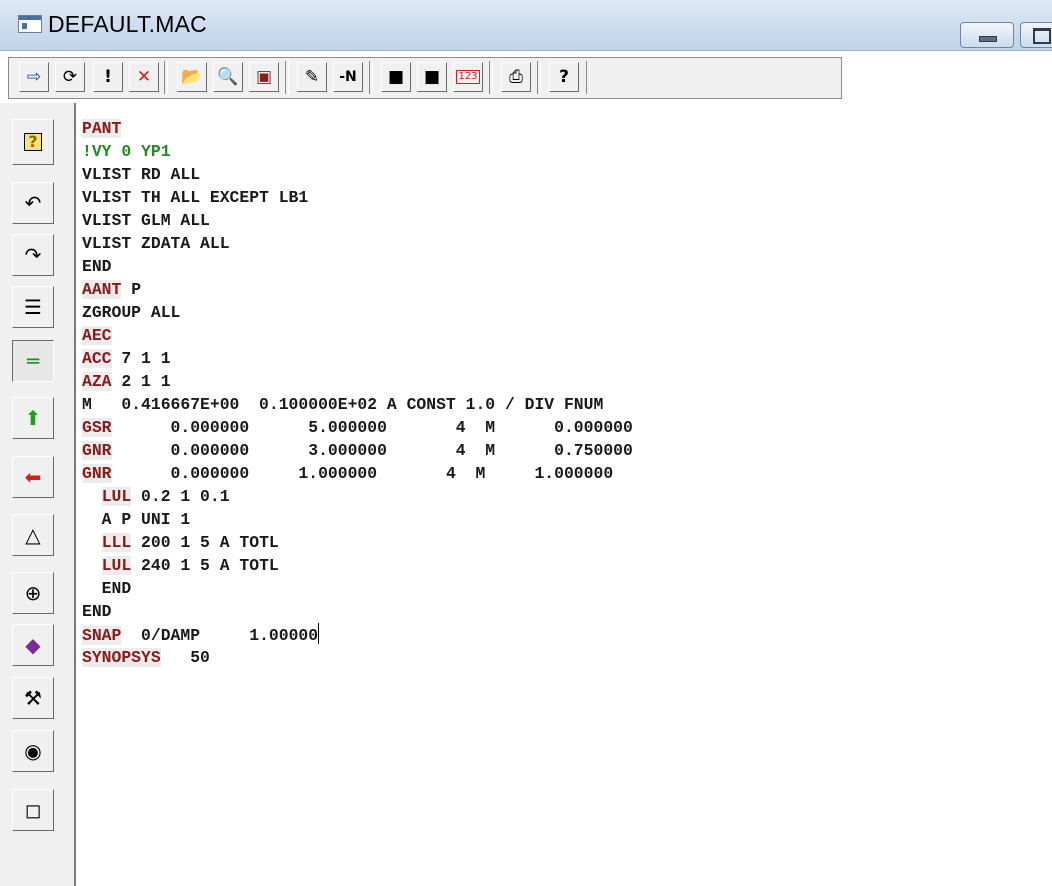  I want to click on code-line: GNR 0.000000 3.000000 4 M 0.750000, so click(357, 450).